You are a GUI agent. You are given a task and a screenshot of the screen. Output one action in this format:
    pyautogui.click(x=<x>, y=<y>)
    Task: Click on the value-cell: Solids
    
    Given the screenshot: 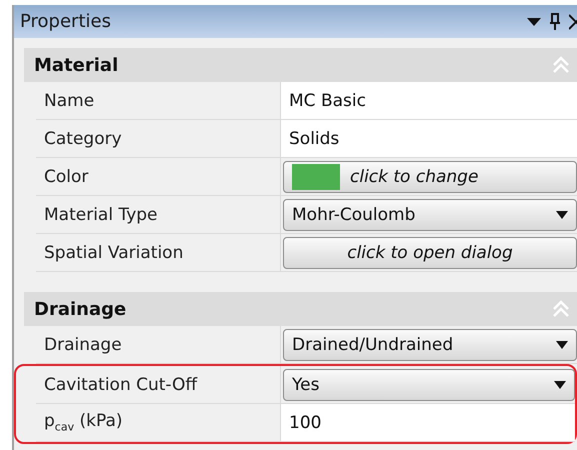 What is the action you would take?
    pyautogui.click(x=429, y=138)
    